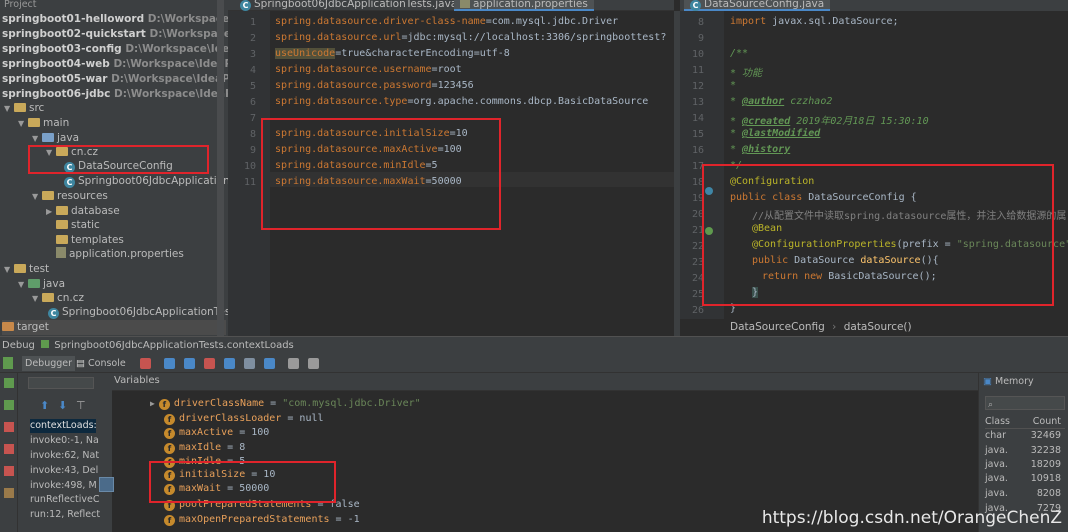 The height and width of the screenshot is (532, 1068). Describe the element at coordinates (220, 168) in the screenshot. I see `scrollbar` at that location.